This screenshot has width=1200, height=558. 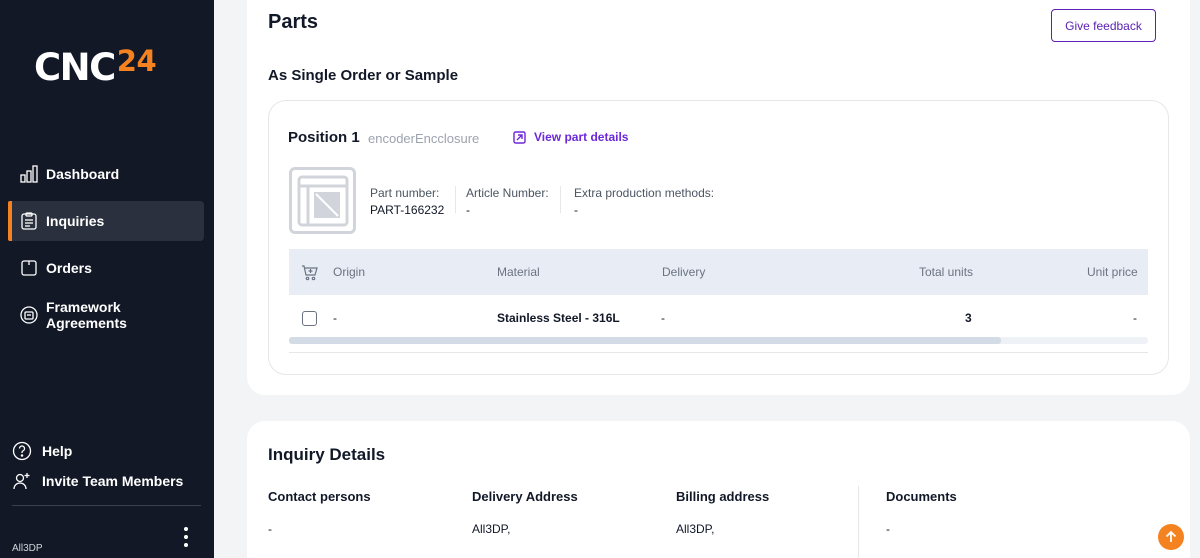 I want to click on square-icon, so click(x=29, y=268).